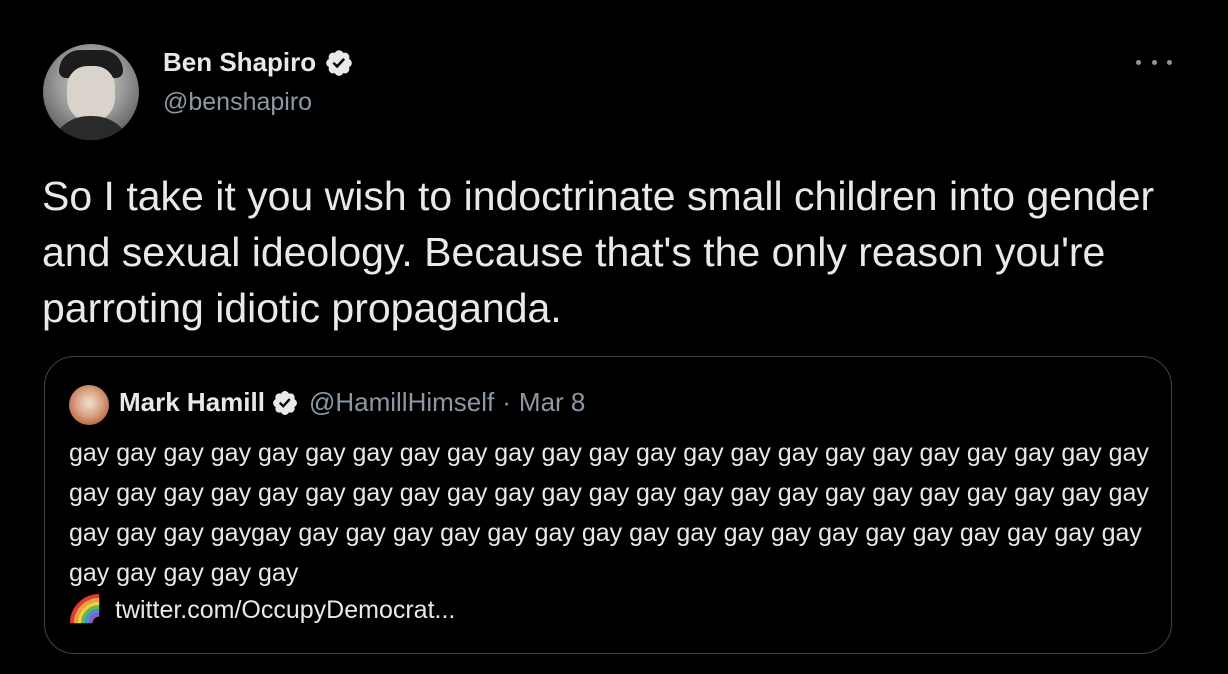 The width and height of the screenshot is (1228, 674). What do you see at coordinates (239, 62) in the screenshot?
I see `author-display-name: Ben Shapiro` at bounding box center [239, 62].